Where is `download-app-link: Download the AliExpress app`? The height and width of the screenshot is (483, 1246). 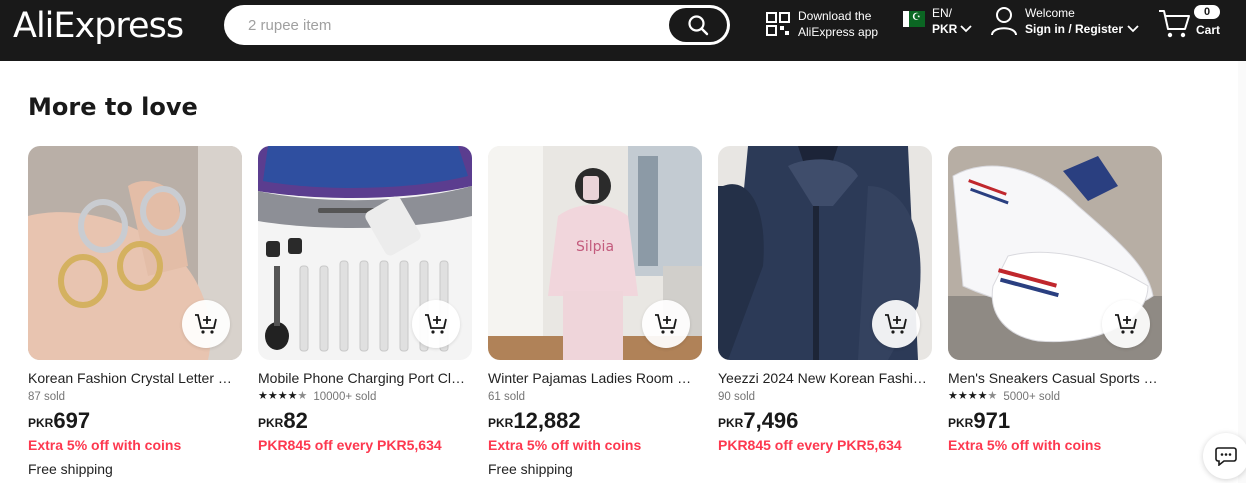 download-app-link: Download the AliExpress app is located at coordinates (821, 24).